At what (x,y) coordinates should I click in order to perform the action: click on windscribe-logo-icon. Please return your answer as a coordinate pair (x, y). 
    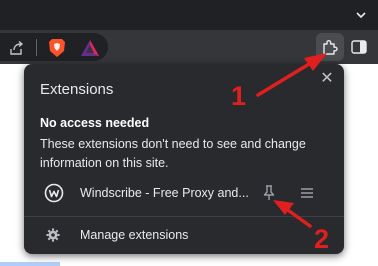
    Looking at the image, I should click on (54, 193).